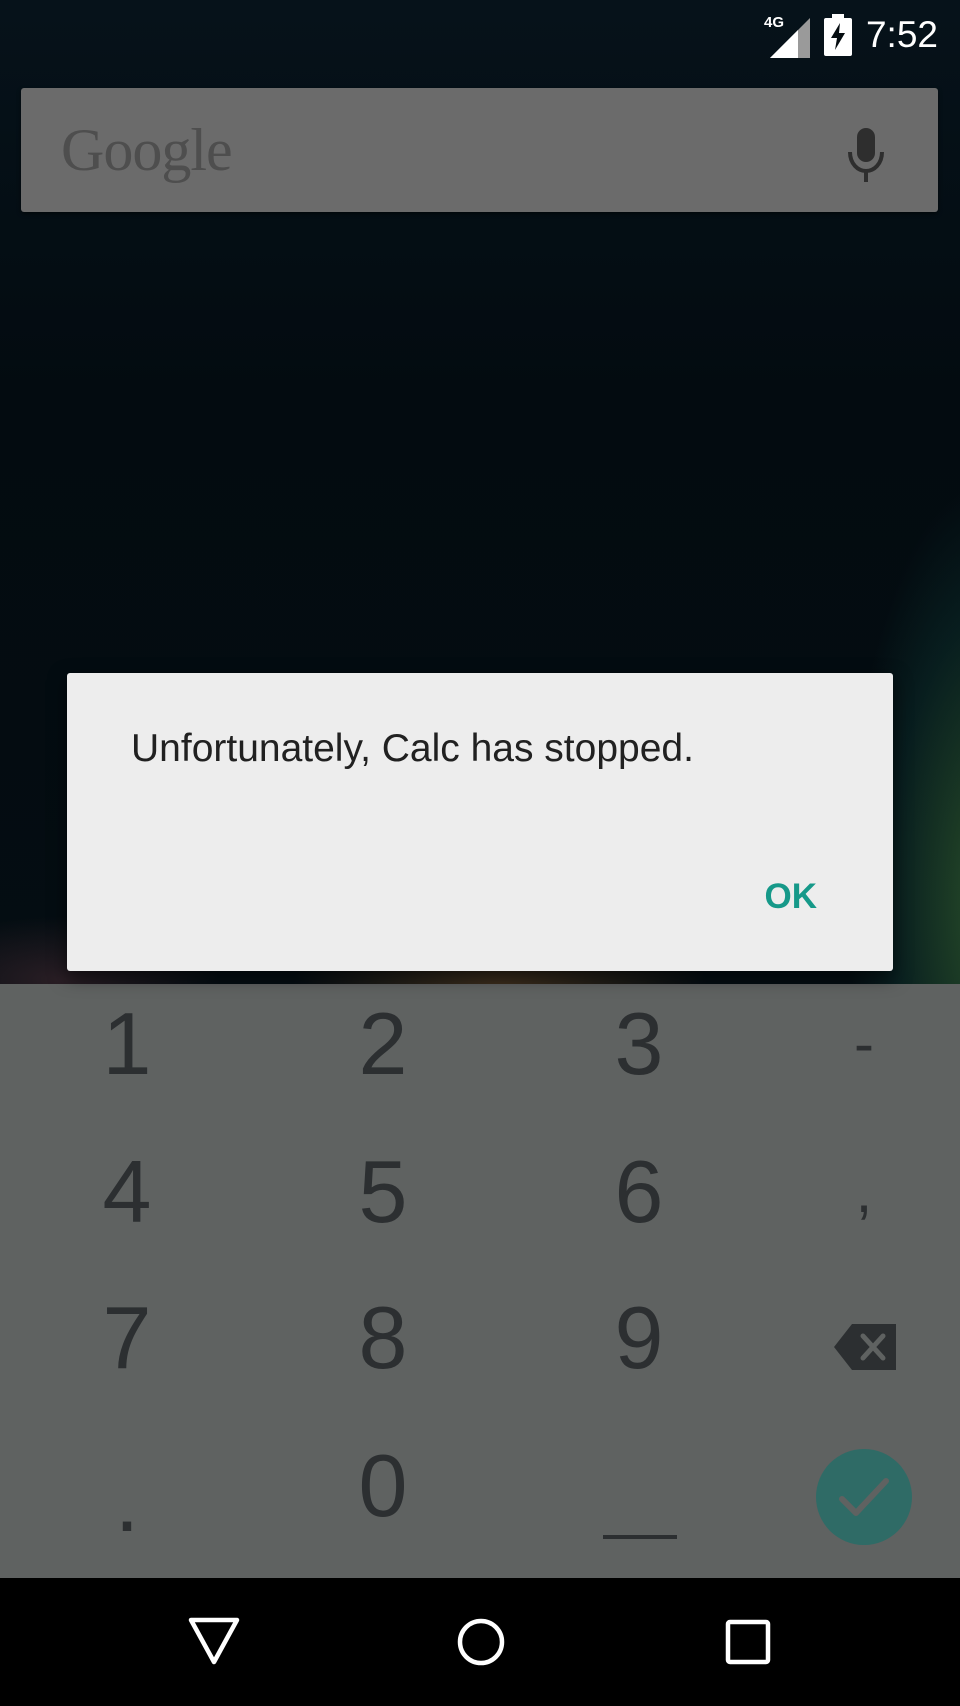  I want to click on key-comma: ,, so click(864, 1192).